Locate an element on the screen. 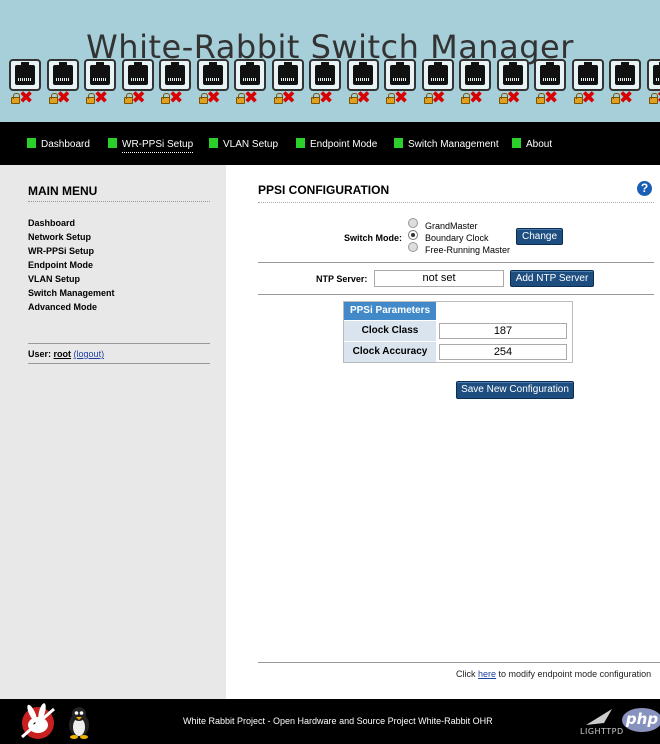 Image resolution: width=660 pixels, height=744 pixels. change-mode-button: Change is located at coordinates (539, 236).